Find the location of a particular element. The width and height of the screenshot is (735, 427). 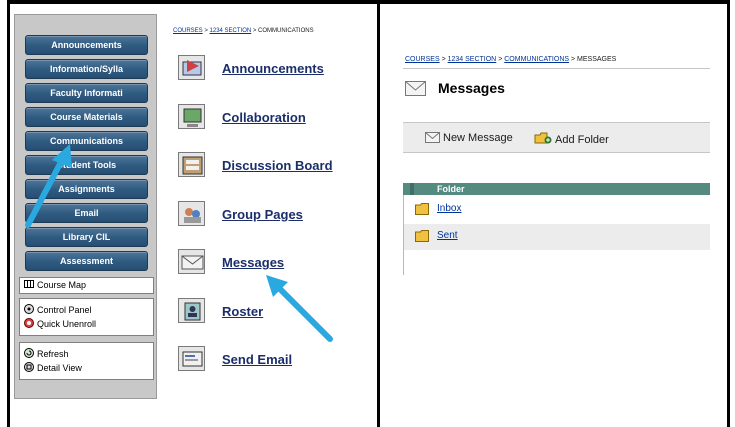

breadcrumb-courses-link: COURSES is located at coordinates (422, 59).